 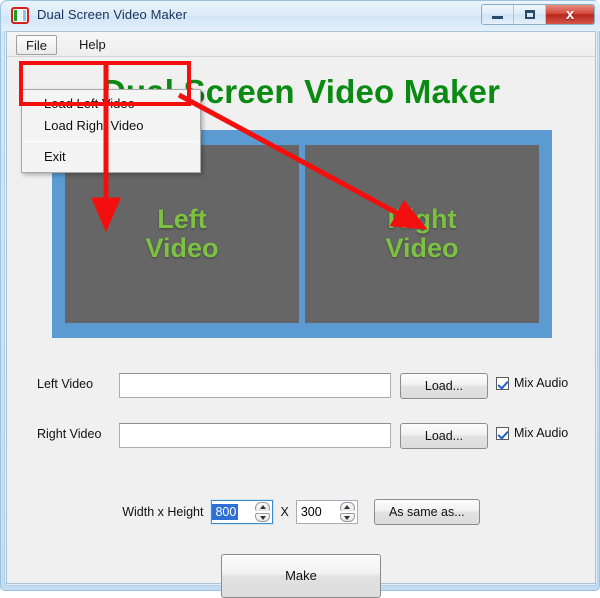 What do you see at coordinates (263, 512) in the screenshot?
I see `width-stepper-buttons` at bounding box center [263, 512].